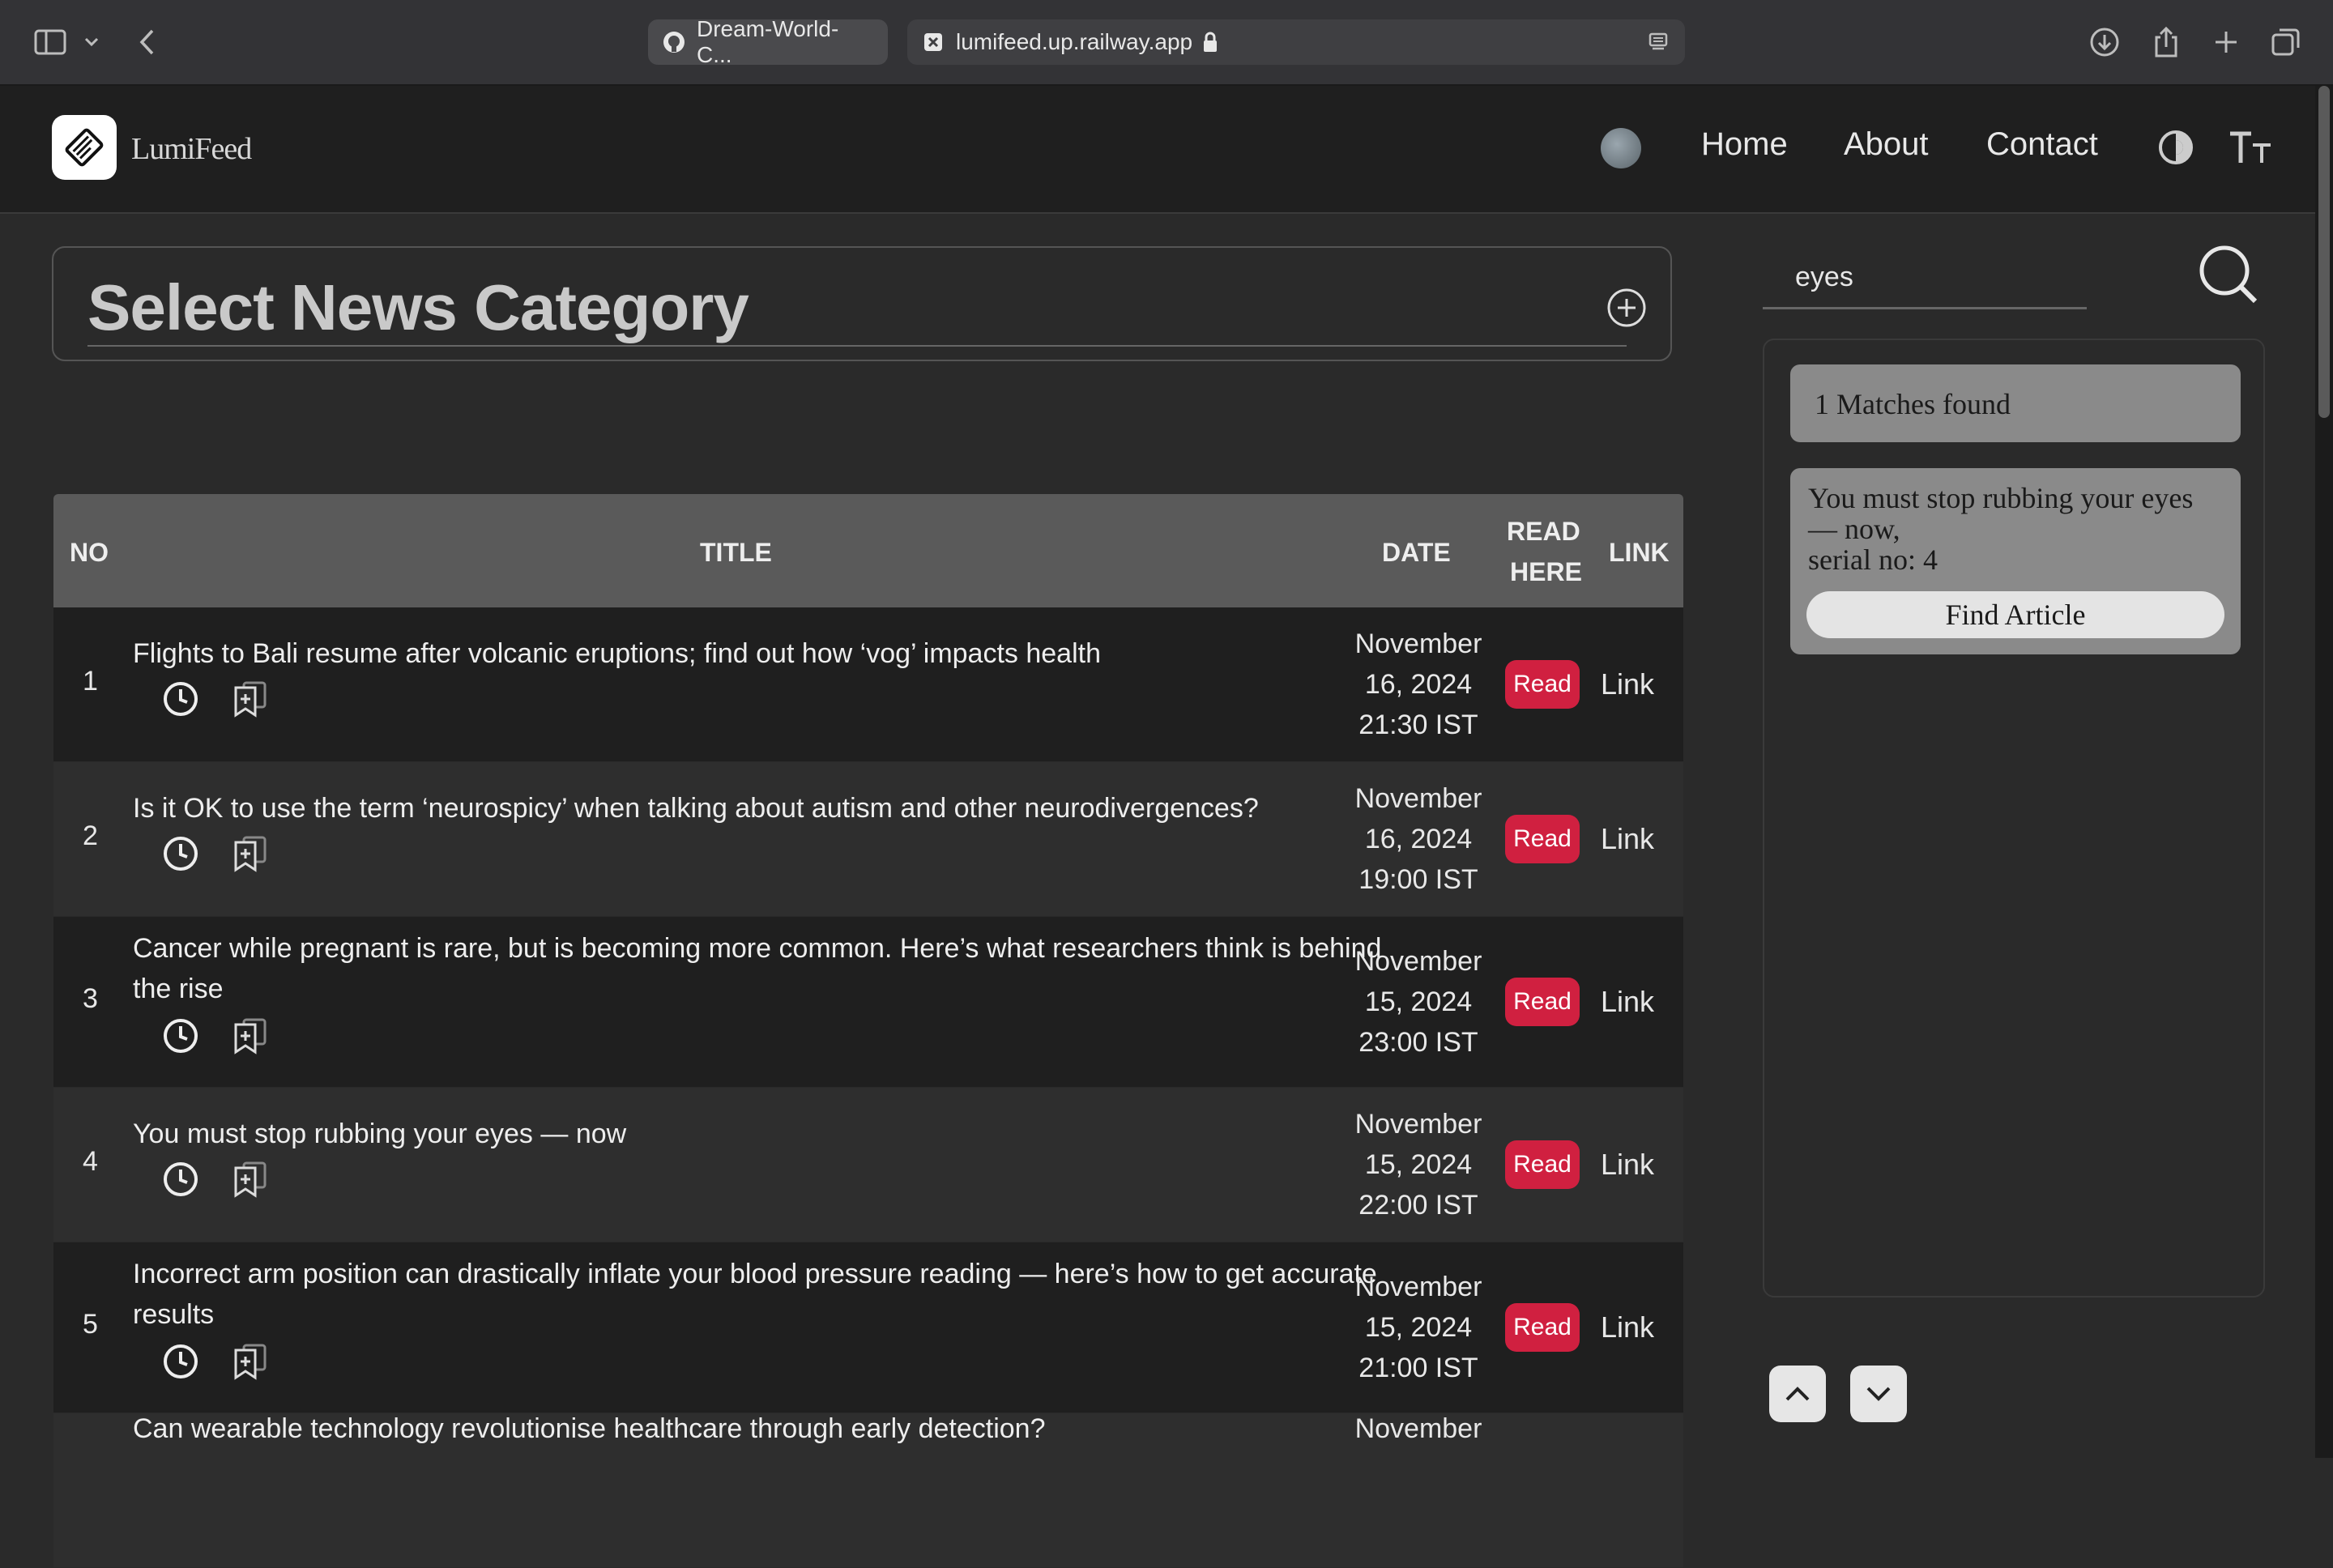 The image size is (2333, 1568). What do you see at coordinates (1873, 559) in the screenshot?
I see `result-serial: serial no: 4` at bounding box center [1873, 559].